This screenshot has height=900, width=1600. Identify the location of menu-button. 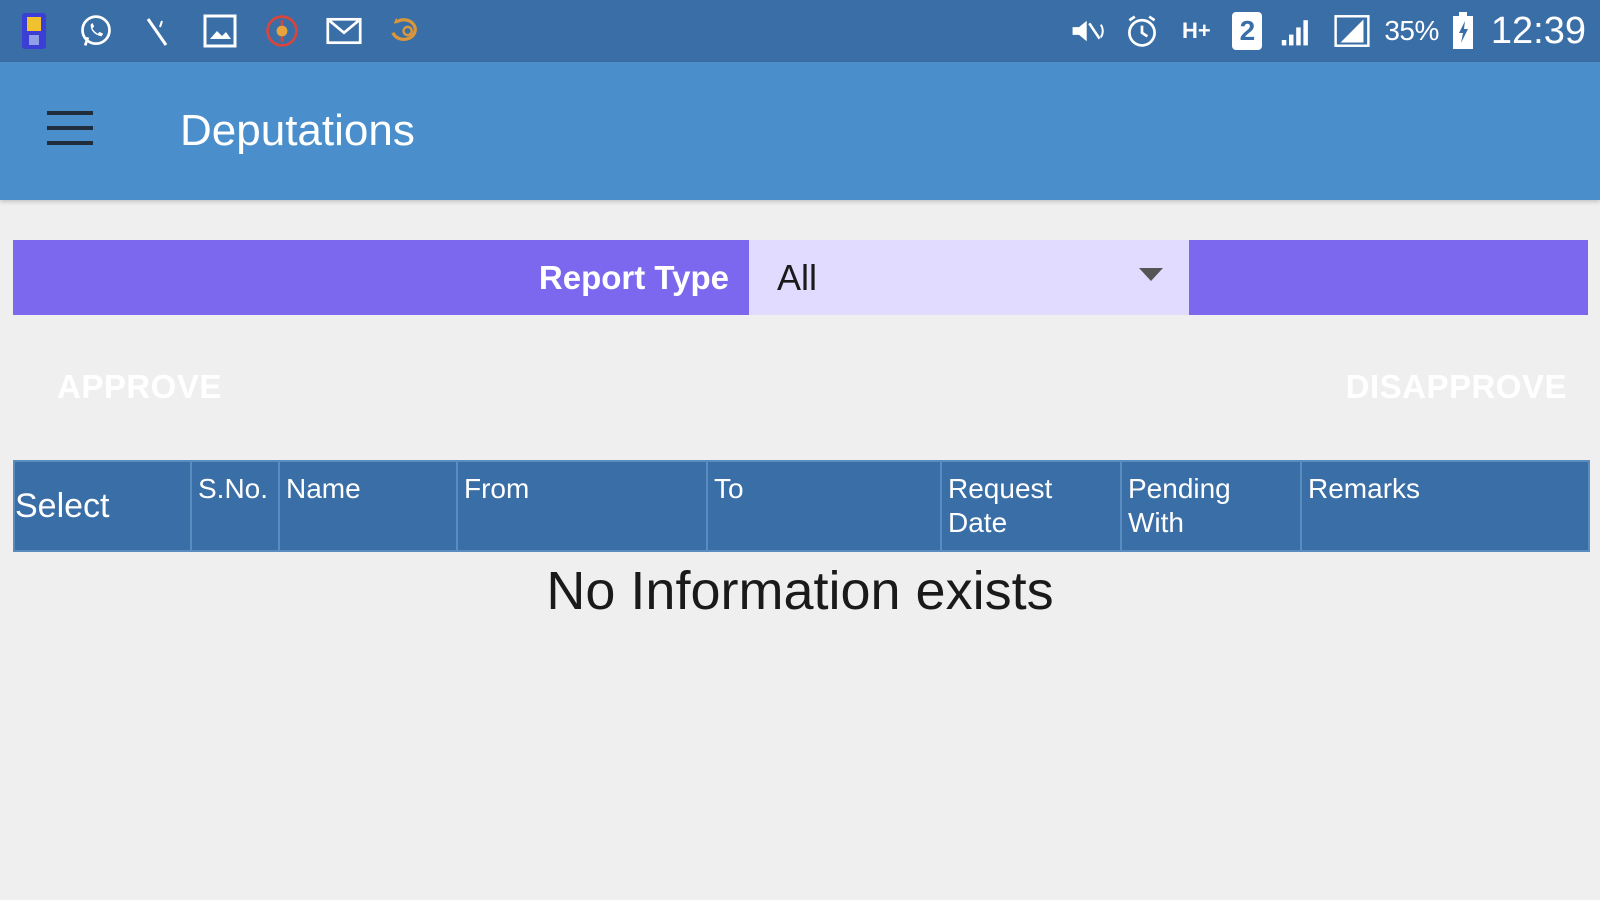
(70, 128).